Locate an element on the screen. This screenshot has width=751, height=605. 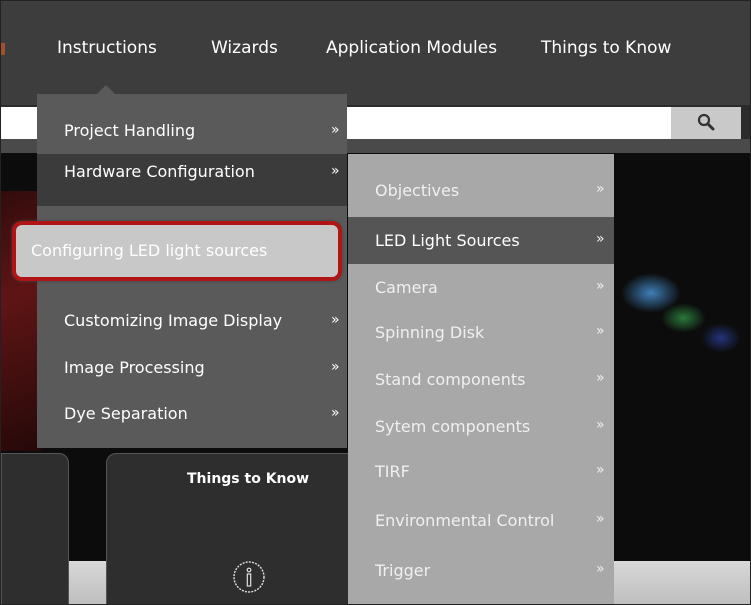
submenu-item-camera: Camera » is located at coordinates (481, 287).